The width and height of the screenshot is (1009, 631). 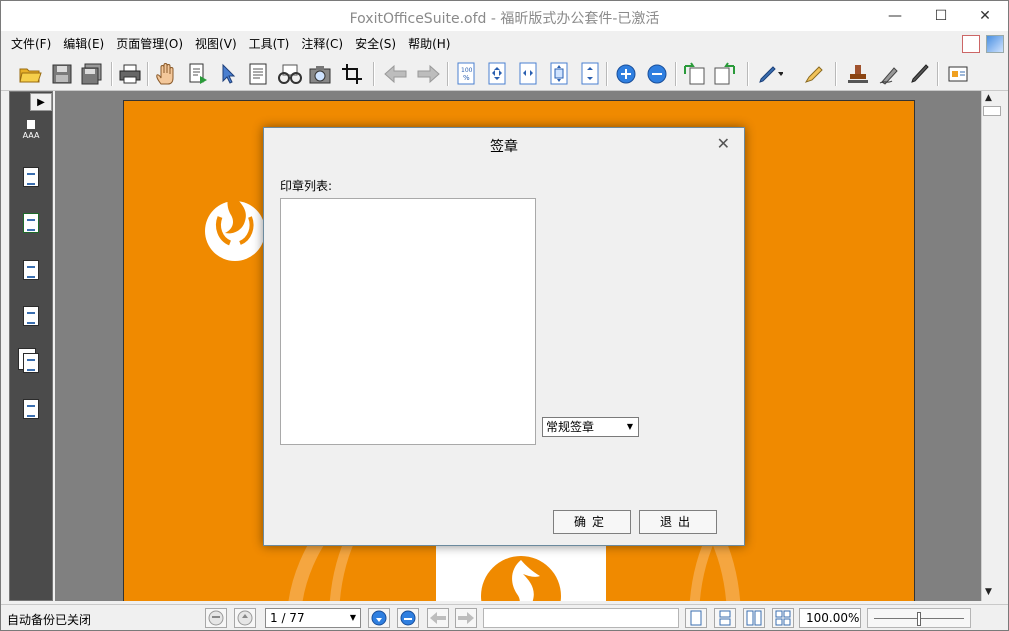 I want to click on menu-file: 文件(F), so click(x=31, y=44).